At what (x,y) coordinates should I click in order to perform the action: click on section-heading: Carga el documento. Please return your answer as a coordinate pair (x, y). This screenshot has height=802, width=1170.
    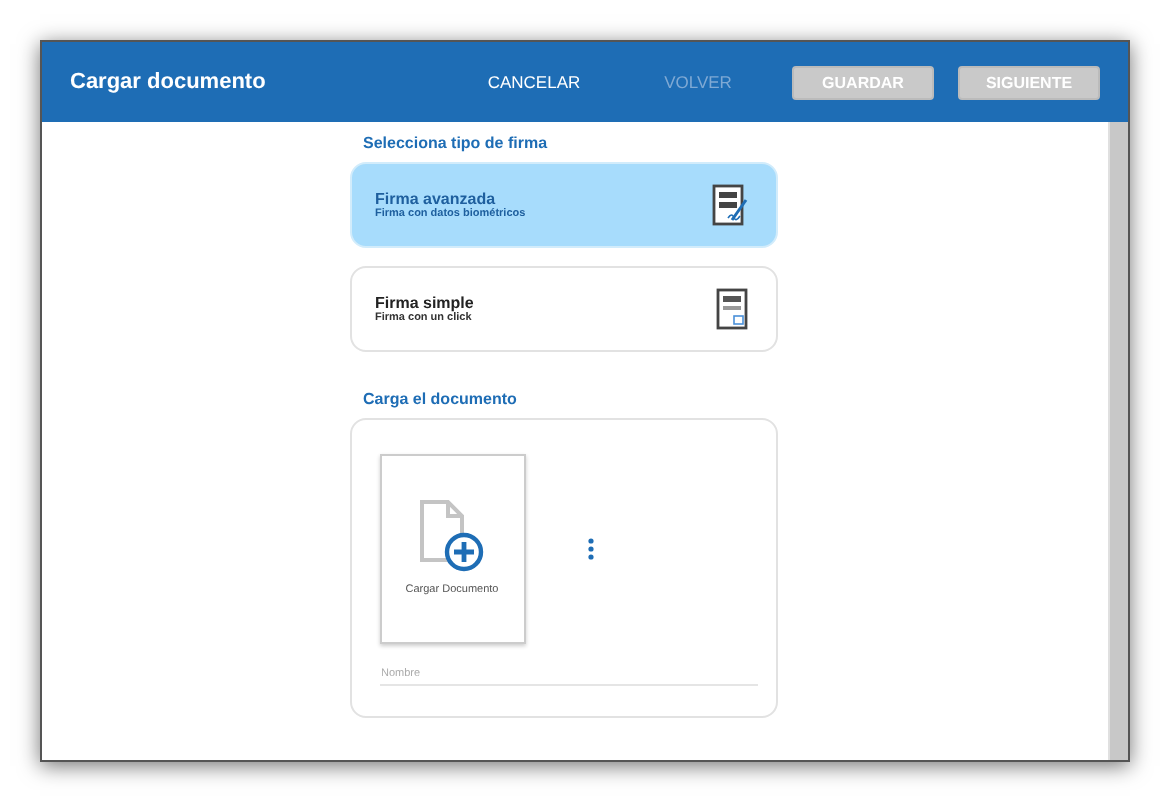
    Looking at the image, I should click on (441, 399).